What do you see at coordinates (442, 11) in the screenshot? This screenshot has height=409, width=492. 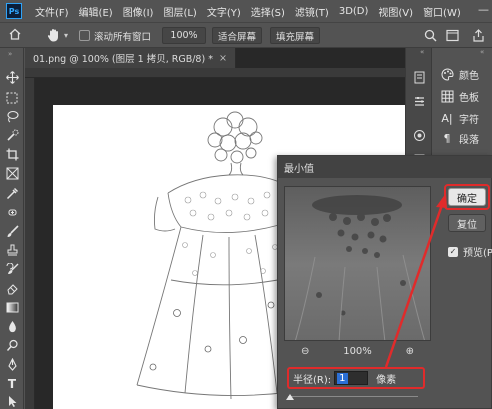 I see `menu-window: 窗口(W)` at bounding box center [442, 11].